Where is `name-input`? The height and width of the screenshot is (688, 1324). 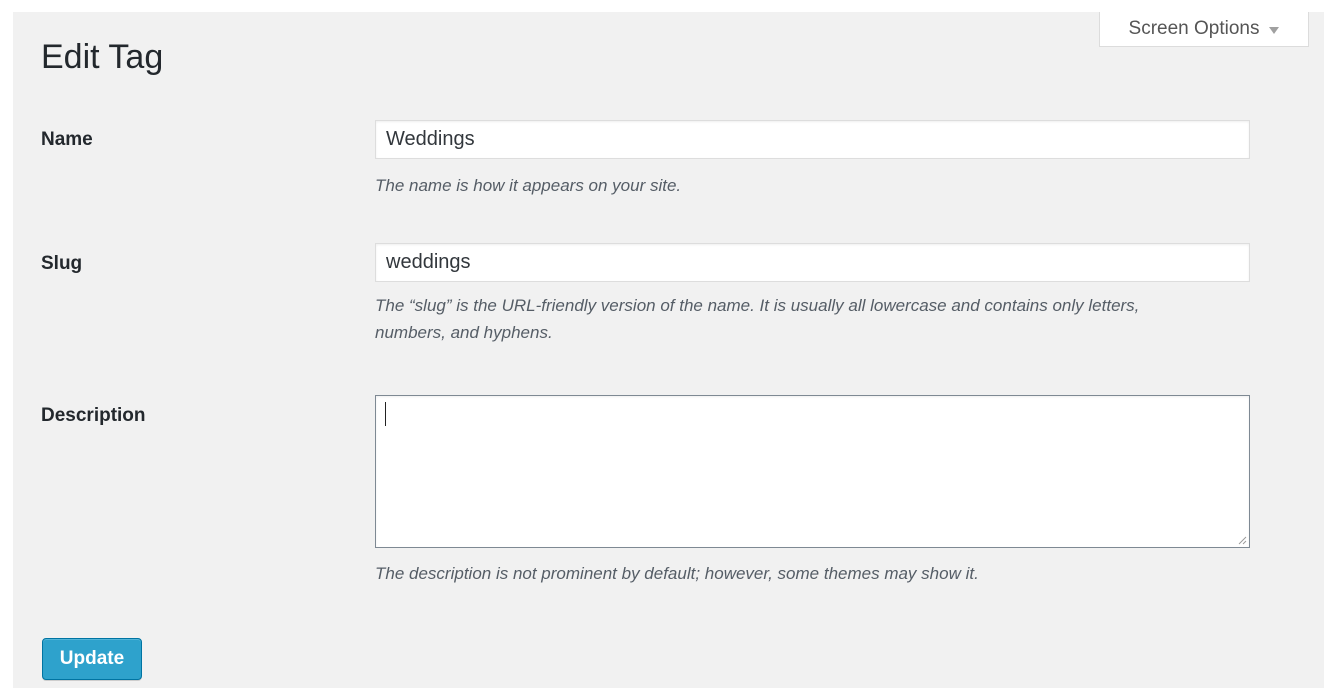 name-input is located at coordinates (812, 139).